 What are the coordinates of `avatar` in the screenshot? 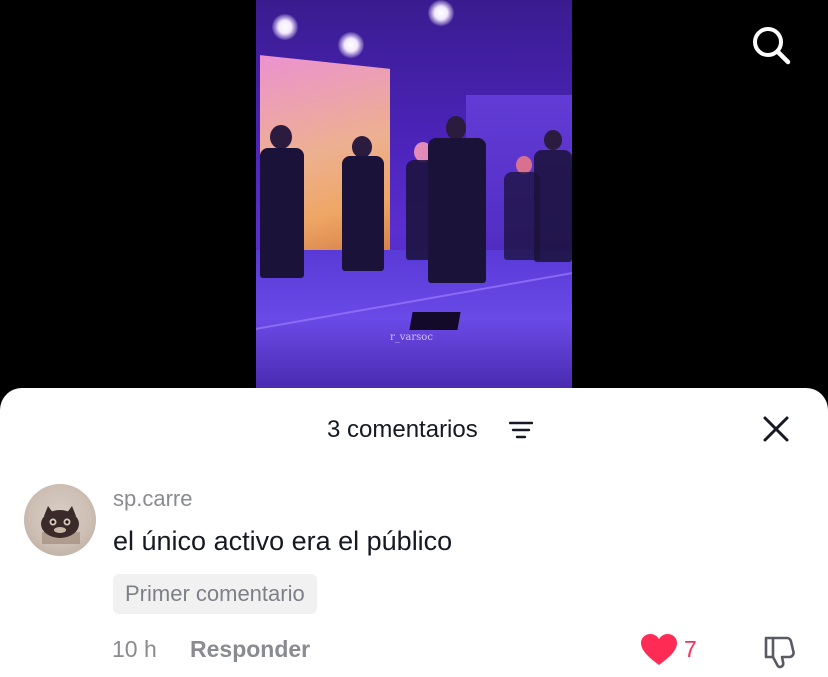 It's located at (60, 520).